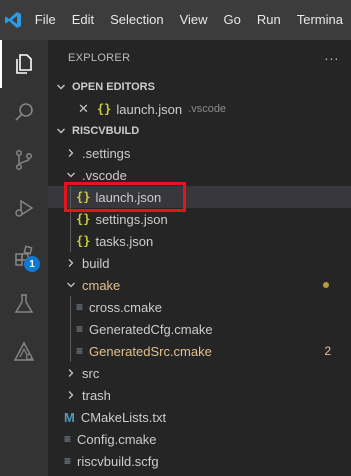  Describe the element at coordinates (104, 175) in the screenshot. I see `tree-item-label: .vscode` at that location.